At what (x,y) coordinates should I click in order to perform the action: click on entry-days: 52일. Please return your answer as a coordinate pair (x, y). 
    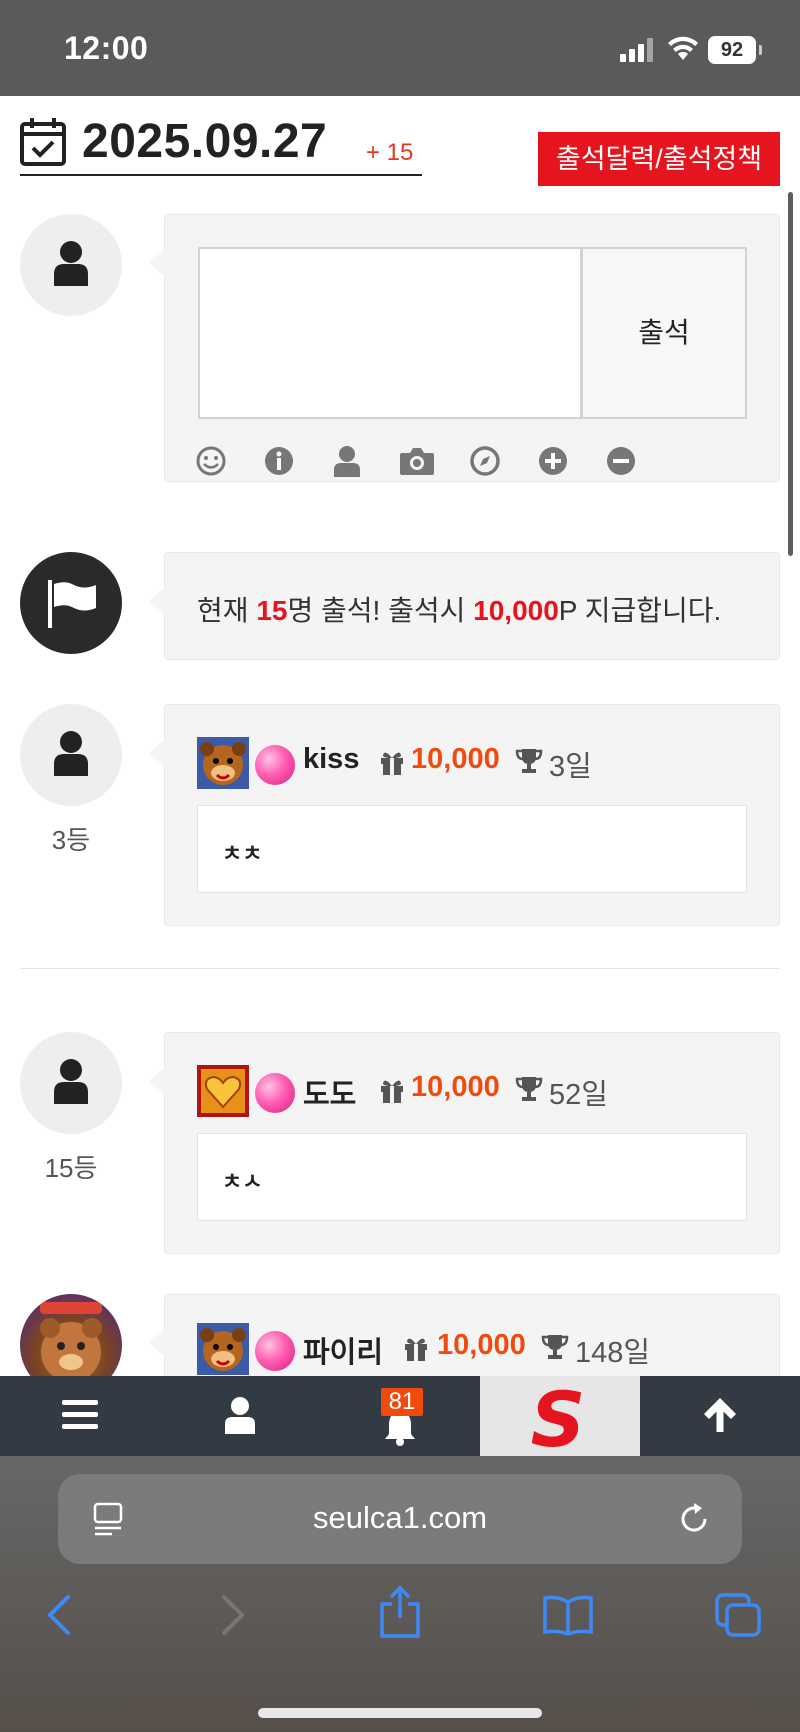
    Looking at the image, I should click on (578, 1095).